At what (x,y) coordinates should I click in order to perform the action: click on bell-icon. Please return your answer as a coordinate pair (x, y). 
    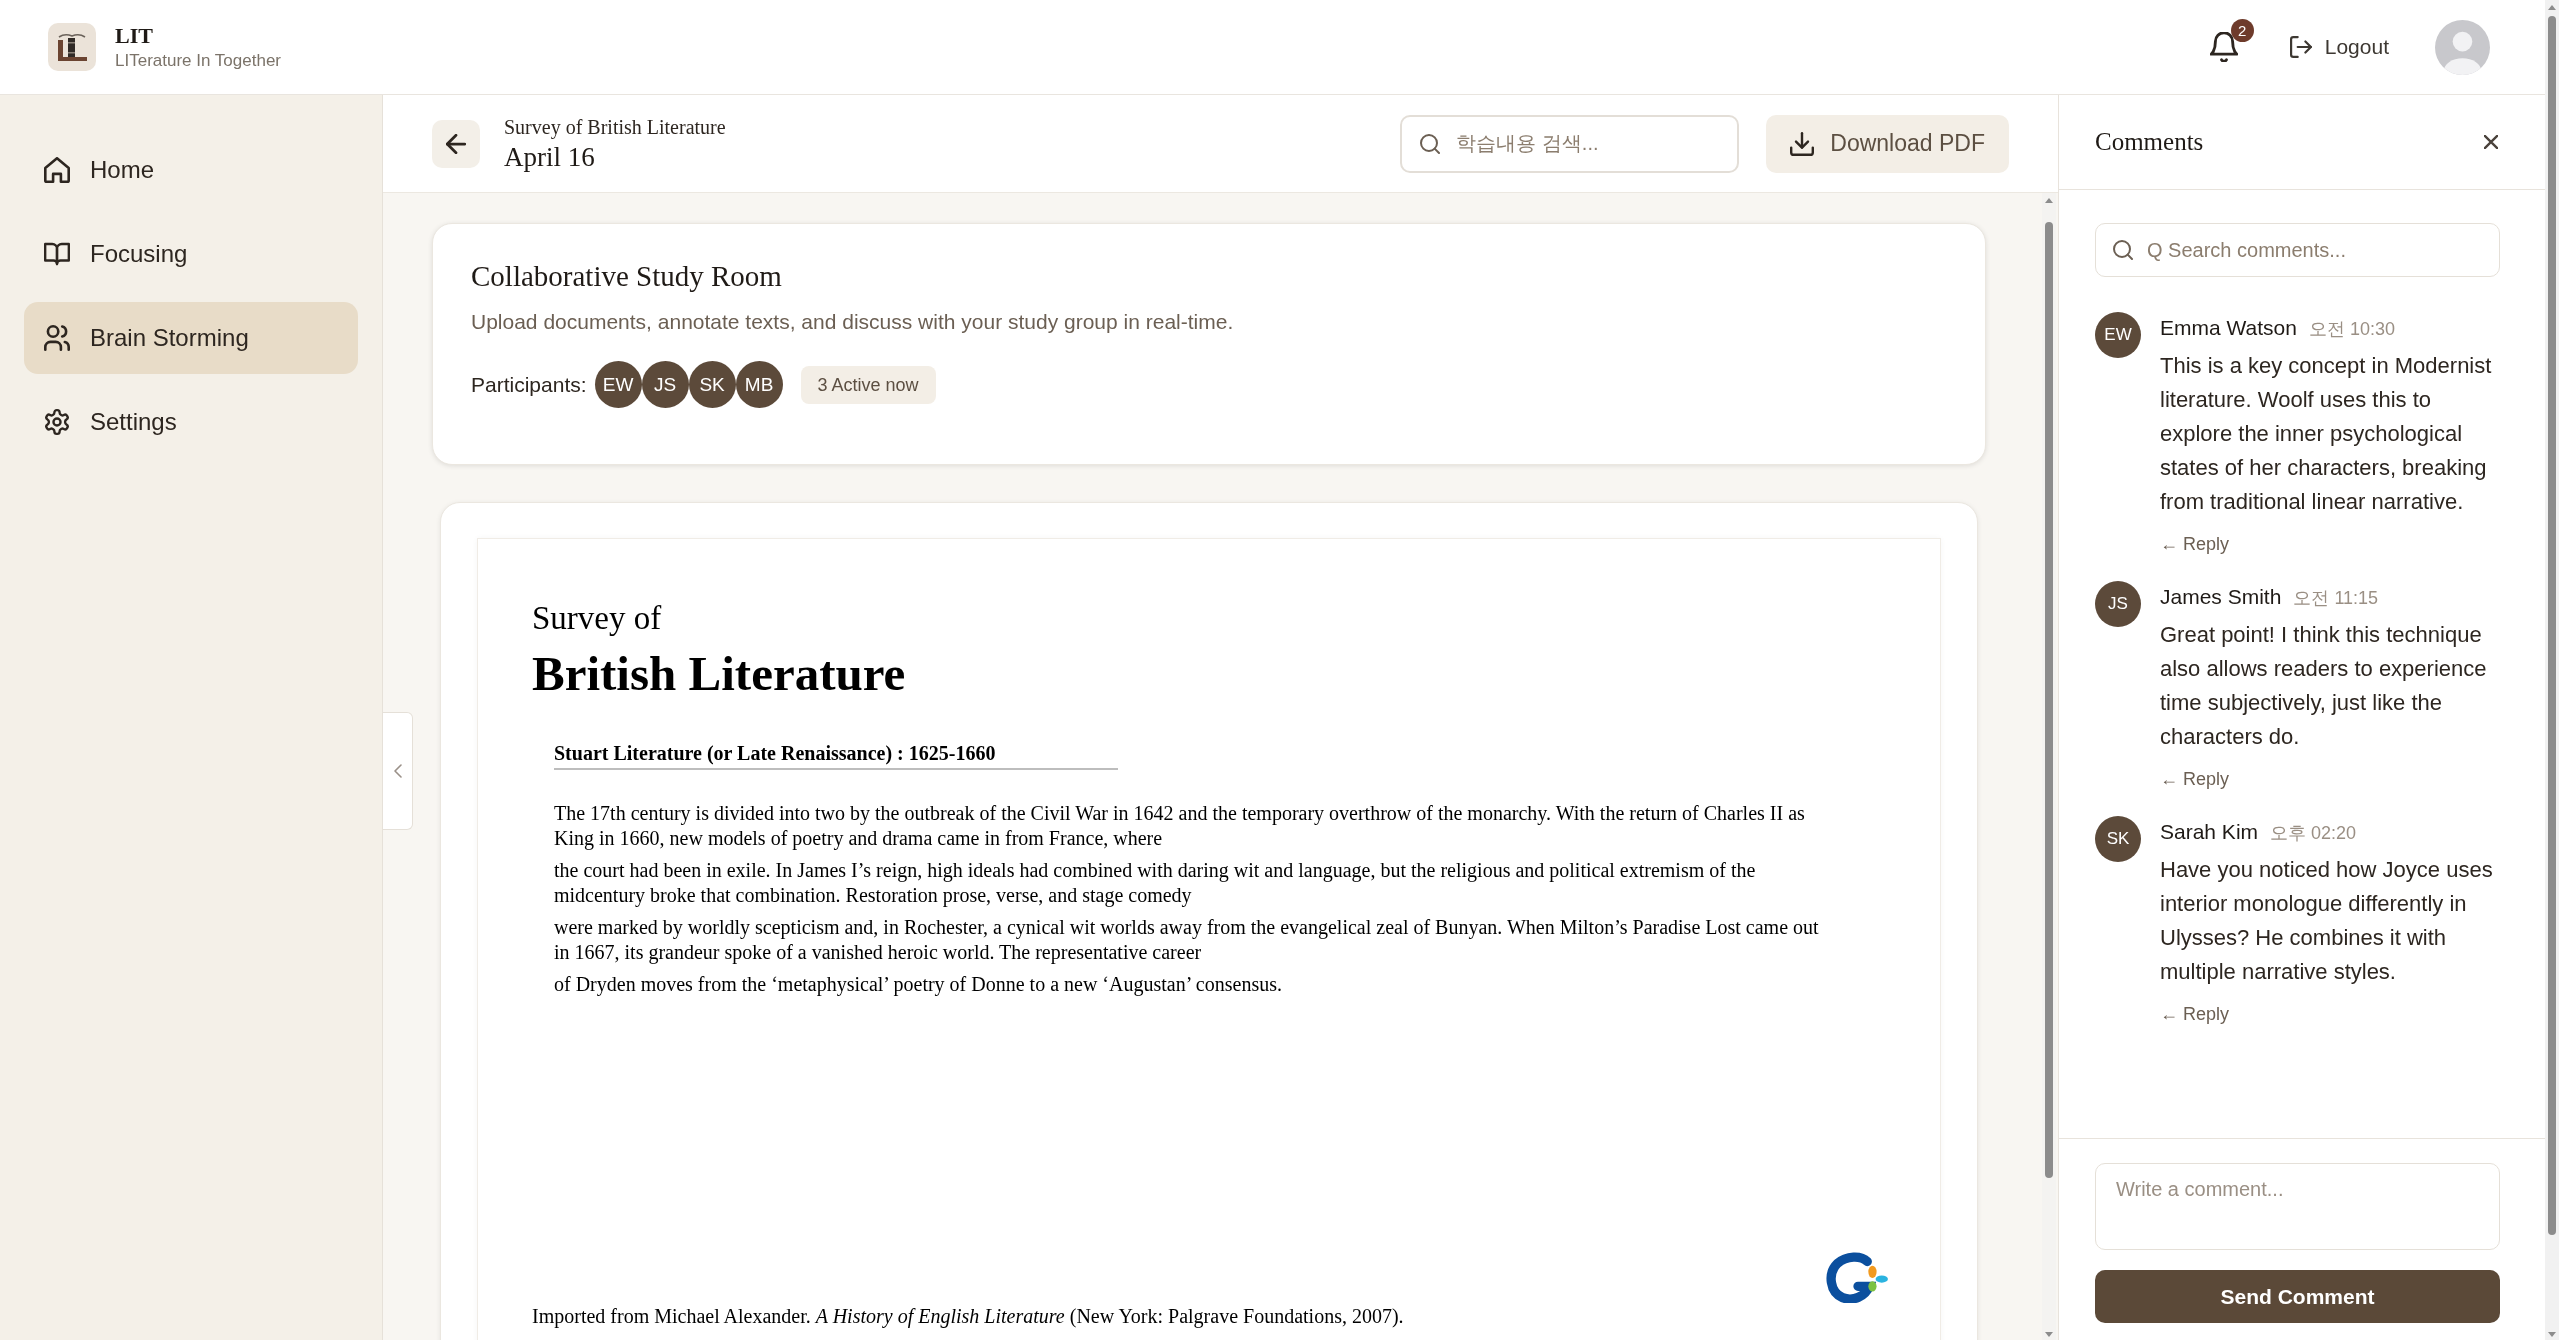
    Looking at the image, I should click on (2223, 47).